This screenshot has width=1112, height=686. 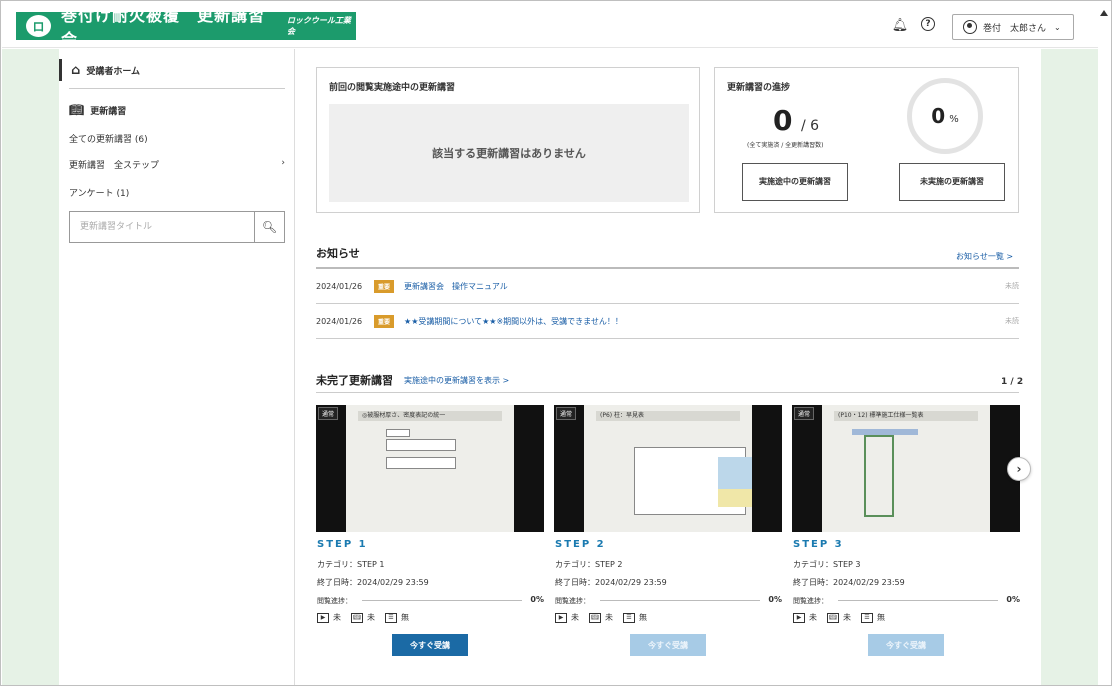 I want to click on course-category: カテゴリ：STEP 2, so click(x=589, y=564).